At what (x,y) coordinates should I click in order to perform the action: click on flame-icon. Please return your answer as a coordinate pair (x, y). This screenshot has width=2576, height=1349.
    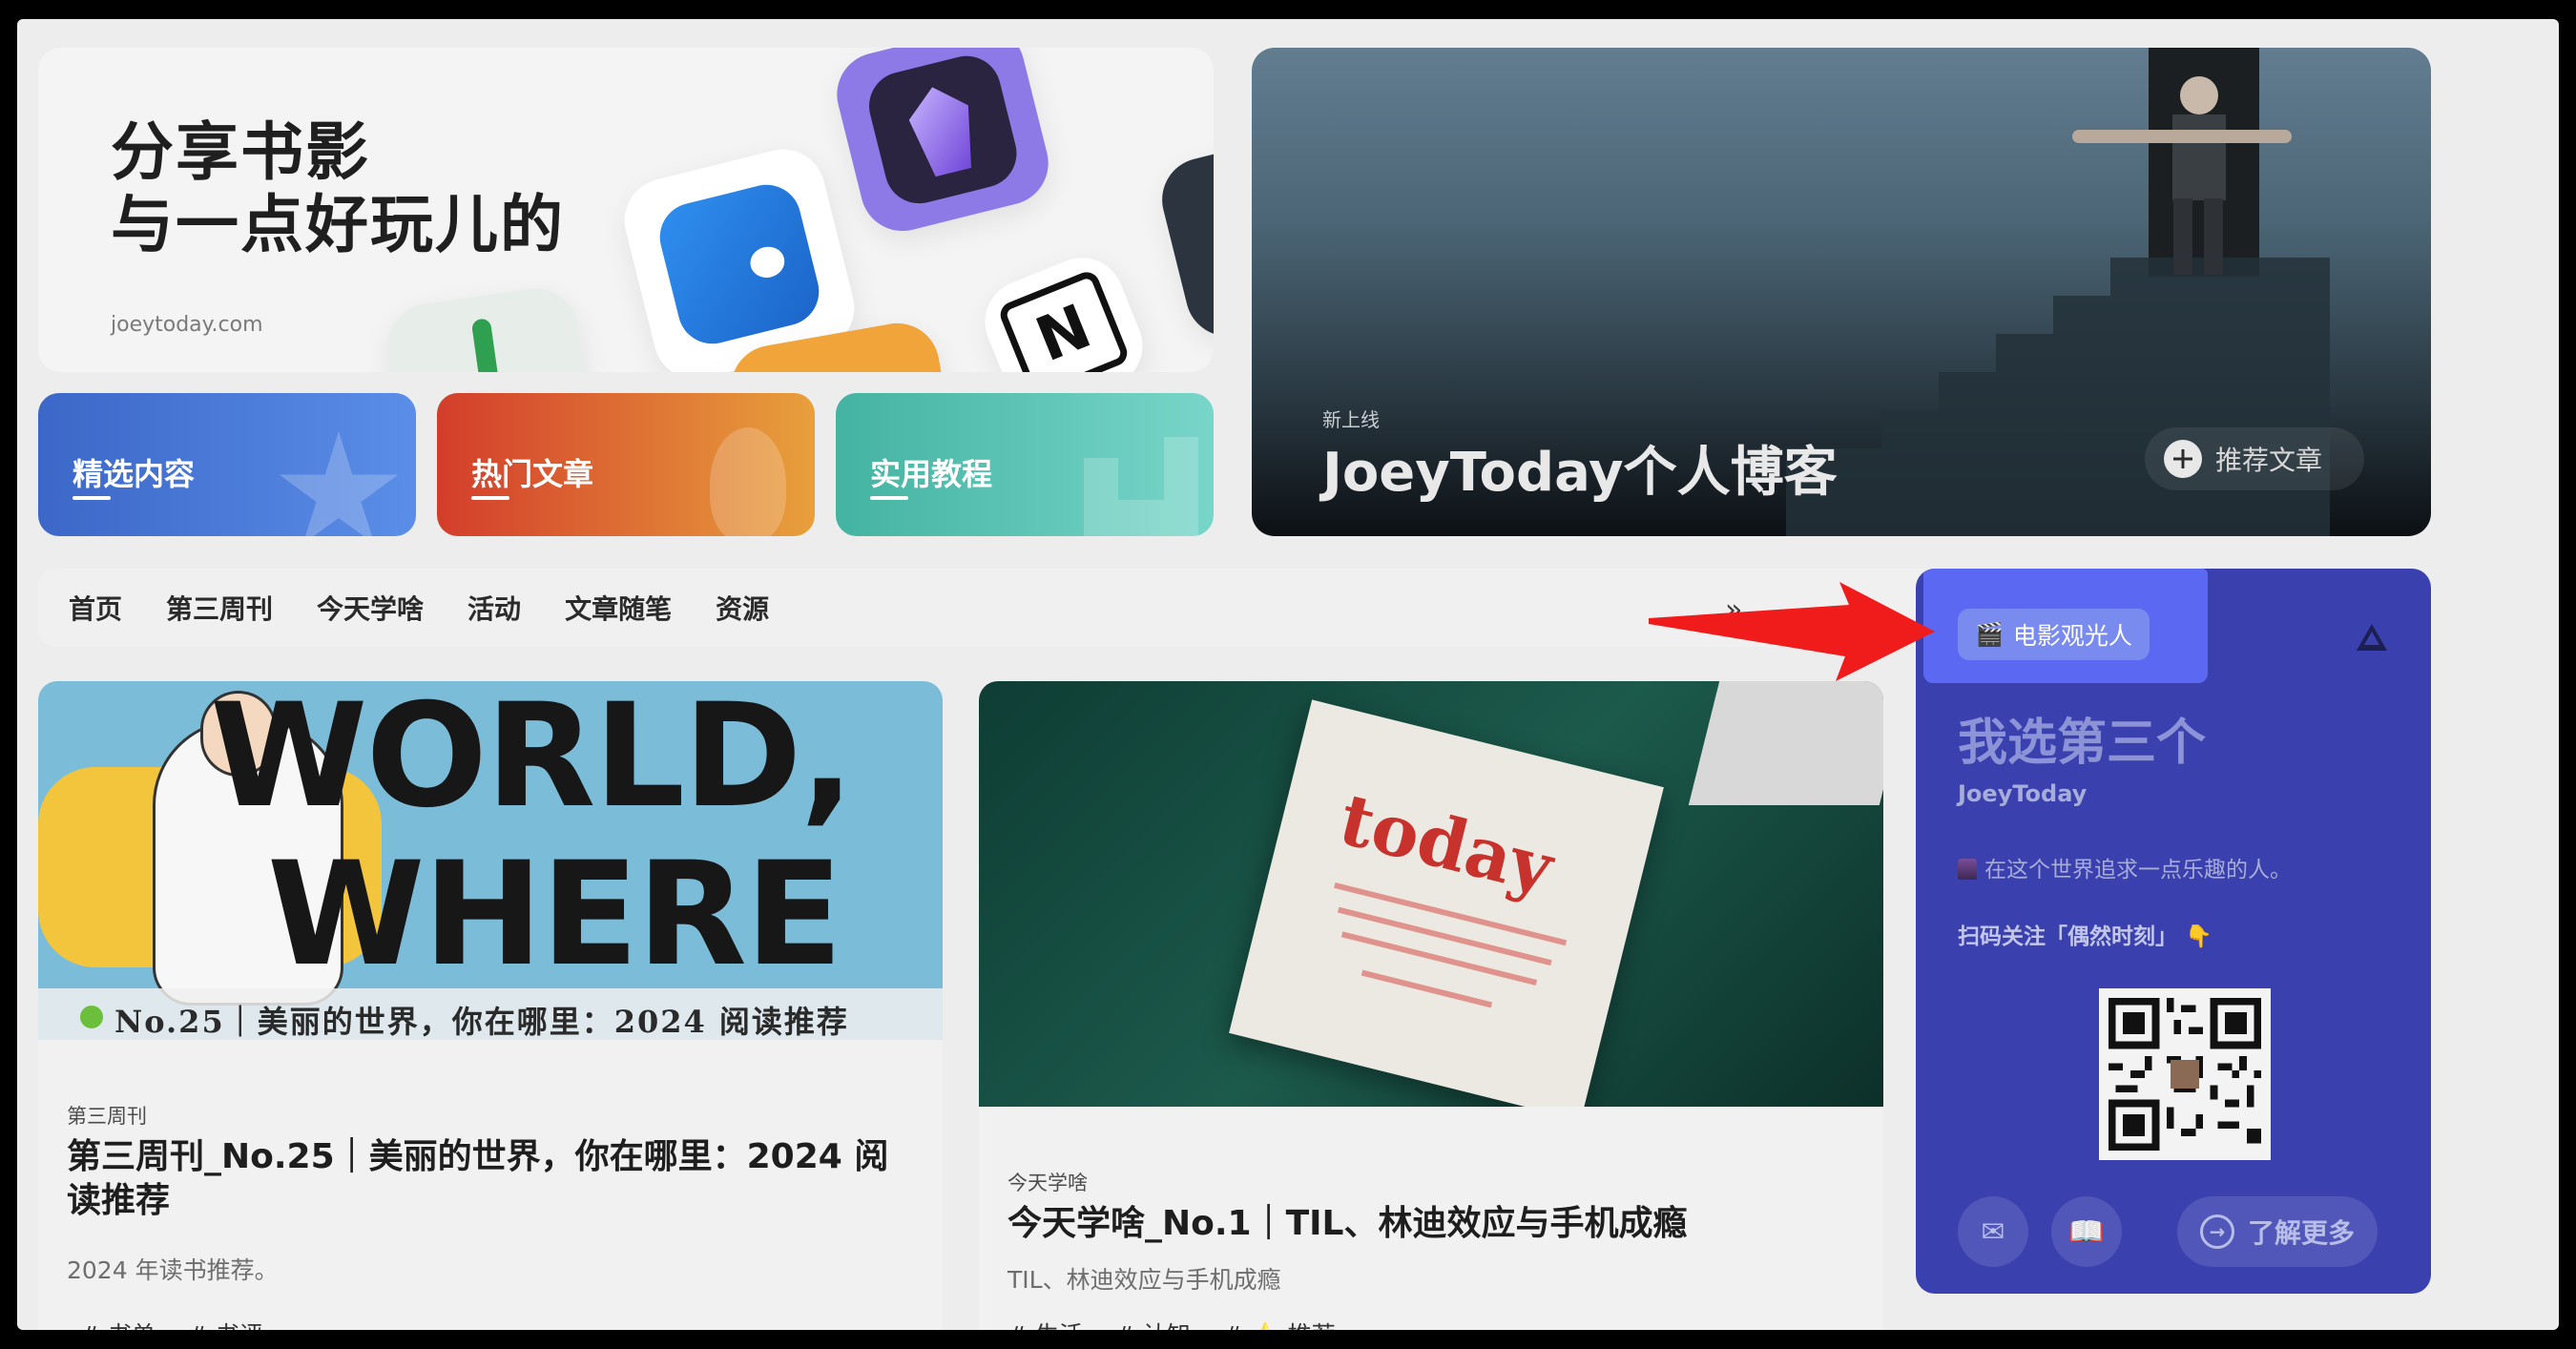
    Looking at the image, I should click on (748, 481).